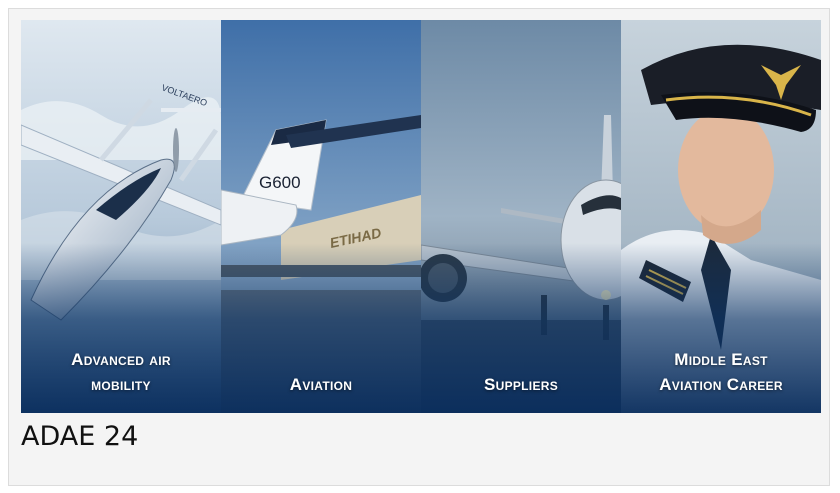  Describe the element at coordinates (79, 436) in the screenshot. I see `tile-caption: ADAE 24` at that location.